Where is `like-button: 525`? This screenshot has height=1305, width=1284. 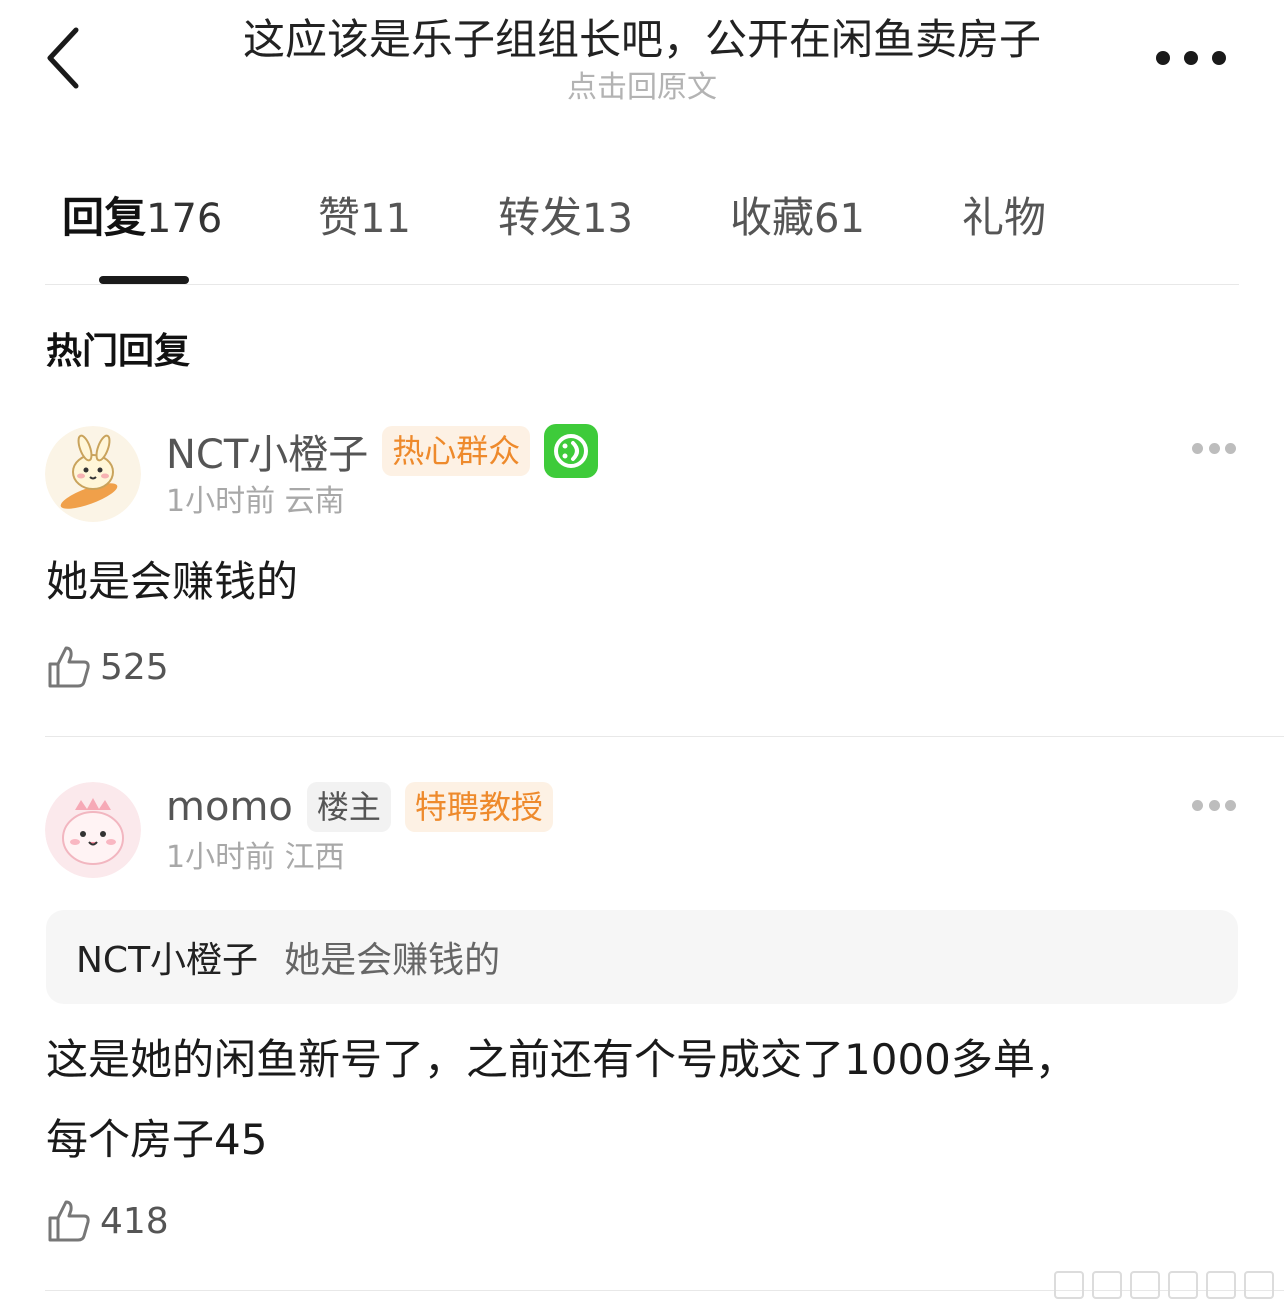
like-button: 525 is located at coordinates (107, 667).